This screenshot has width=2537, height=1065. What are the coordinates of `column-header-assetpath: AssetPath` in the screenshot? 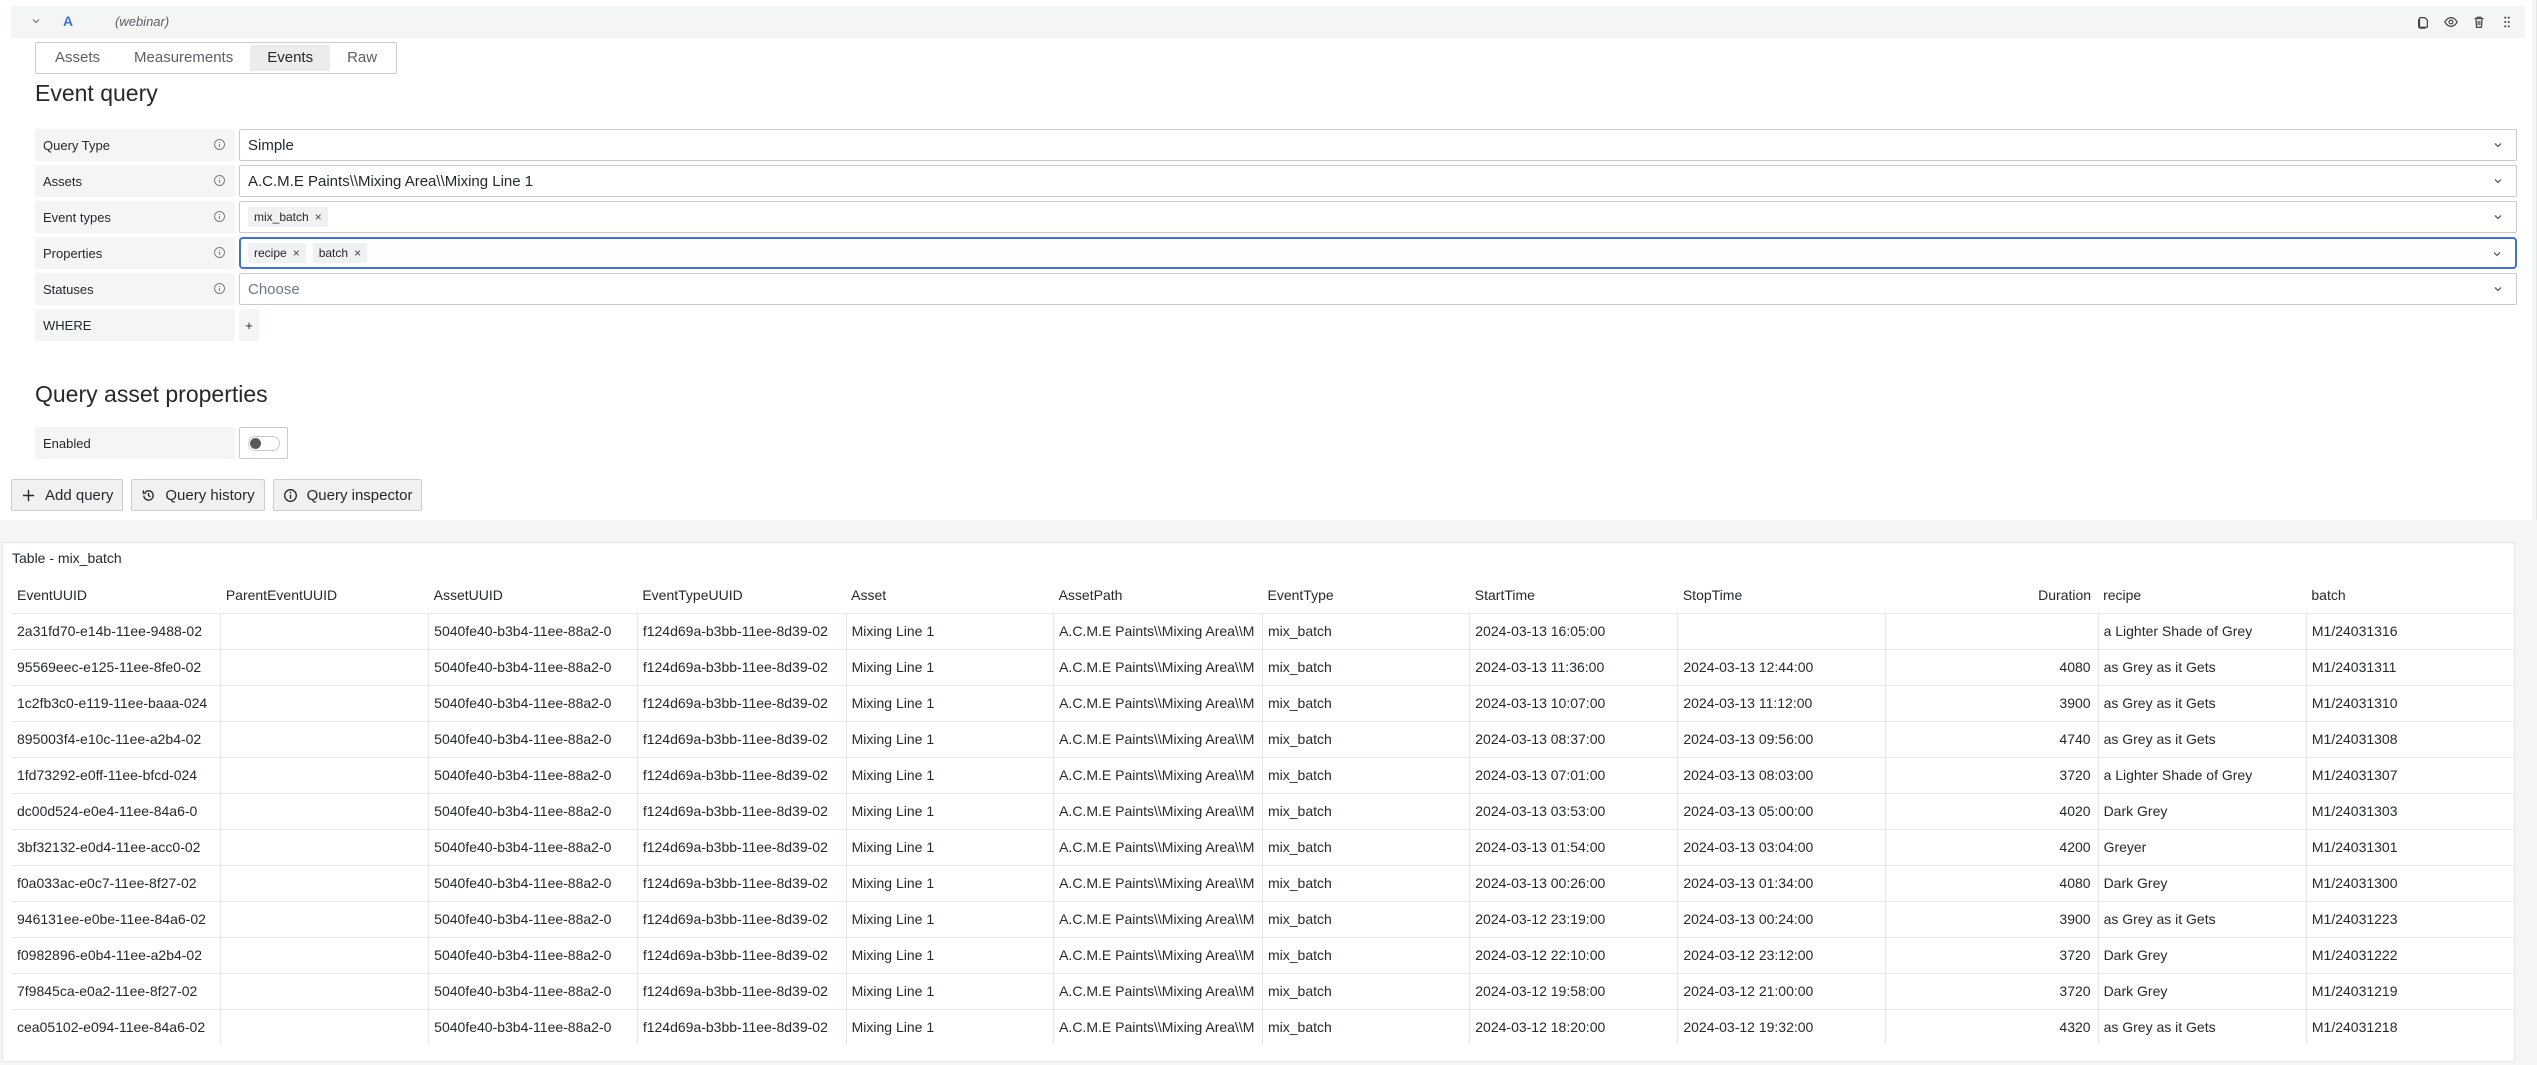 It's located at (1158, 595).